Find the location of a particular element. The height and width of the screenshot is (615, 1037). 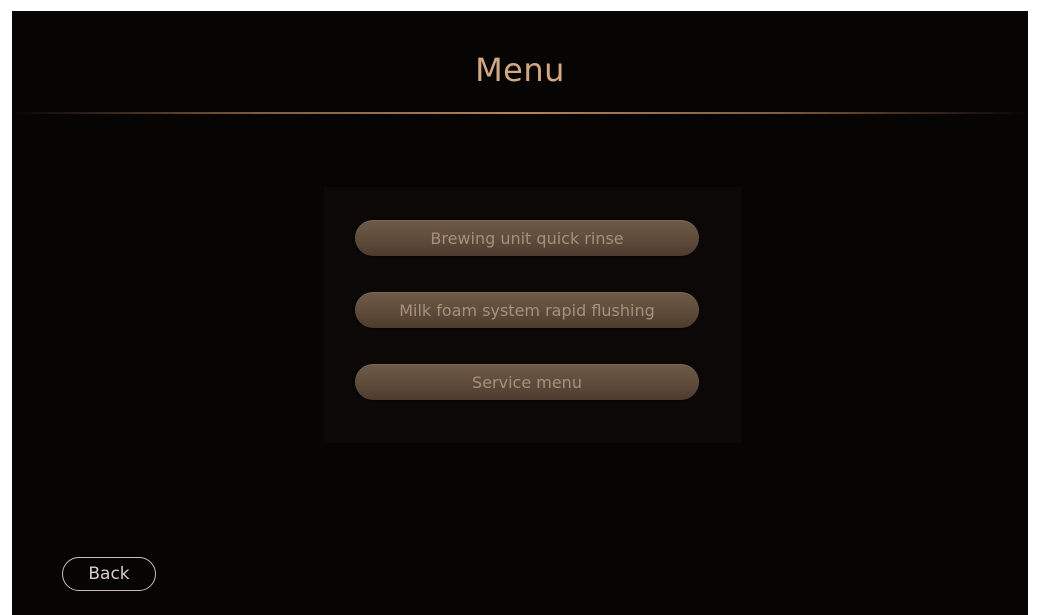

back-button: Back is located at coordinates (109, 574).